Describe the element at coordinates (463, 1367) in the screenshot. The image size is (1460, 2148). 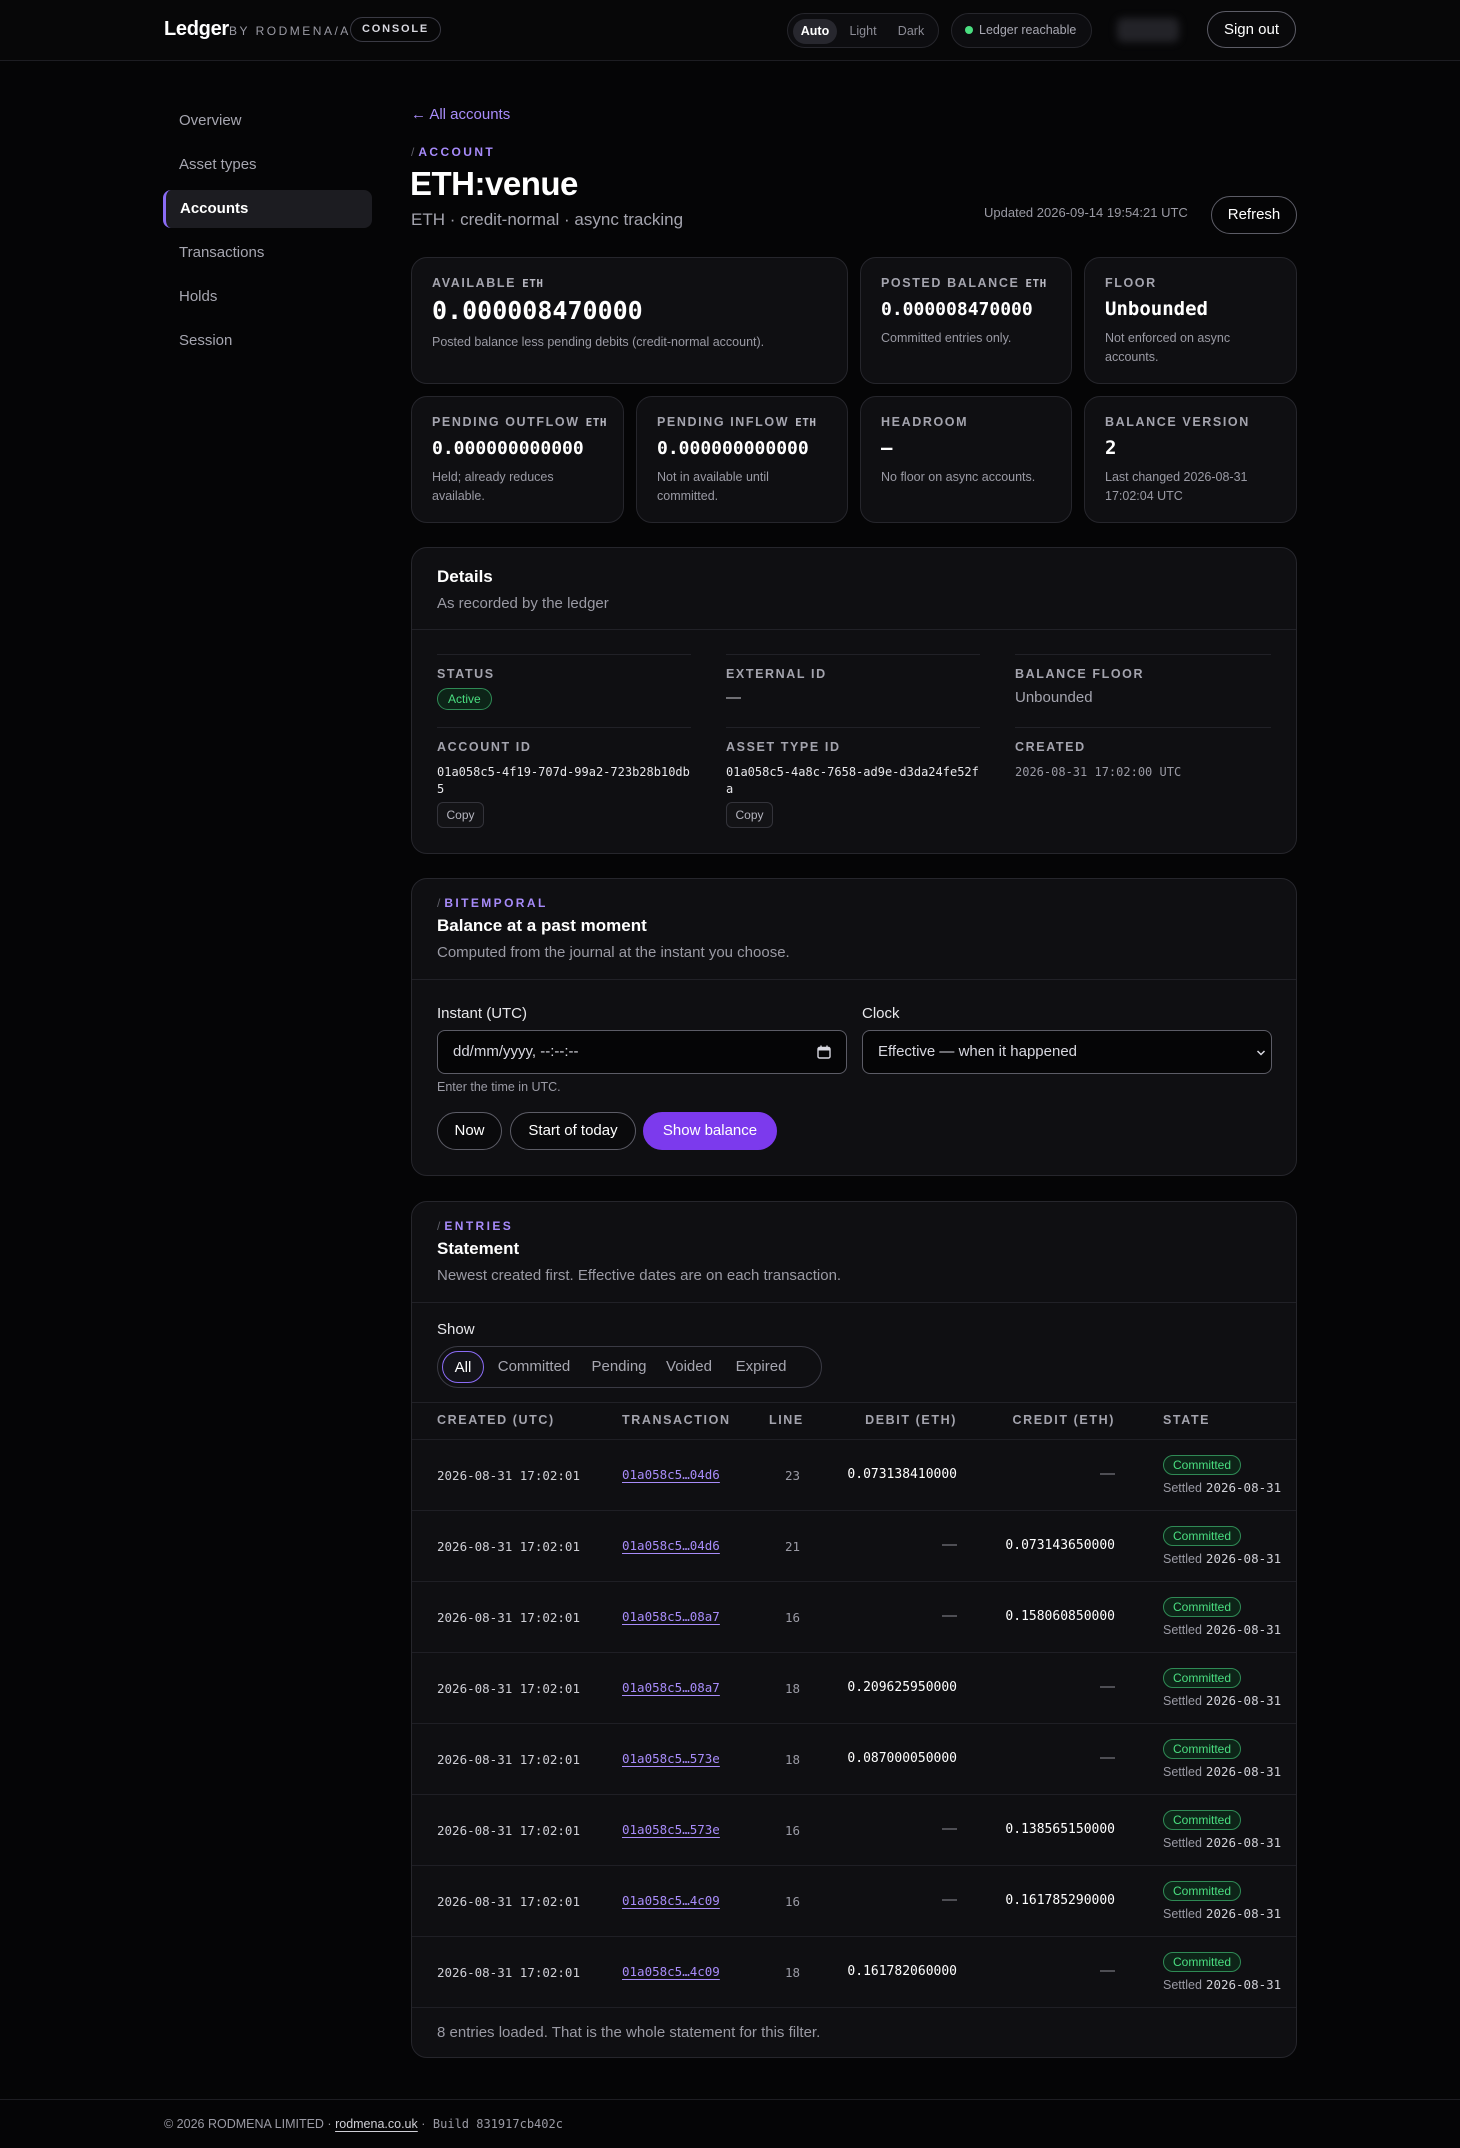
I see `filter-all: All` at that location.